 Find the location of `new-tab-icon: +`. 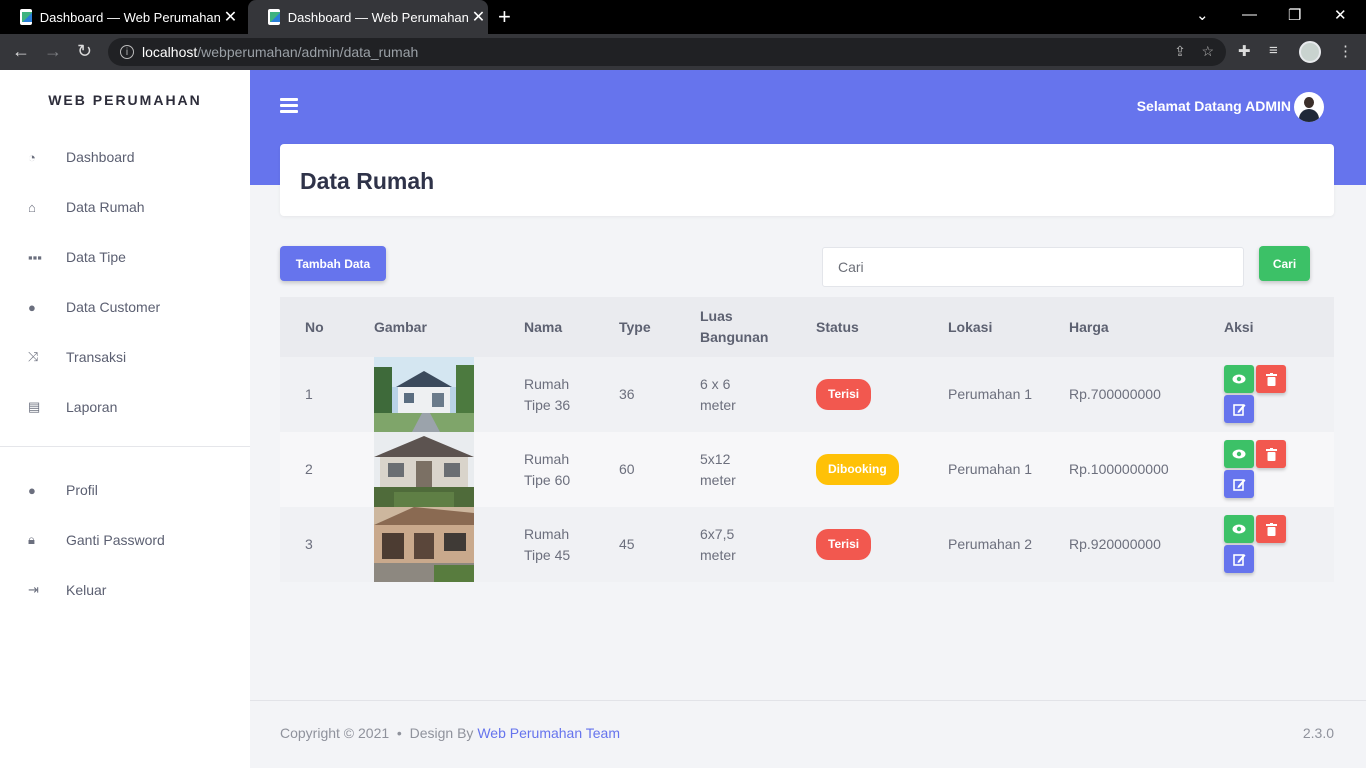

new-tab-icon: + is located at coordinates (504, 17).